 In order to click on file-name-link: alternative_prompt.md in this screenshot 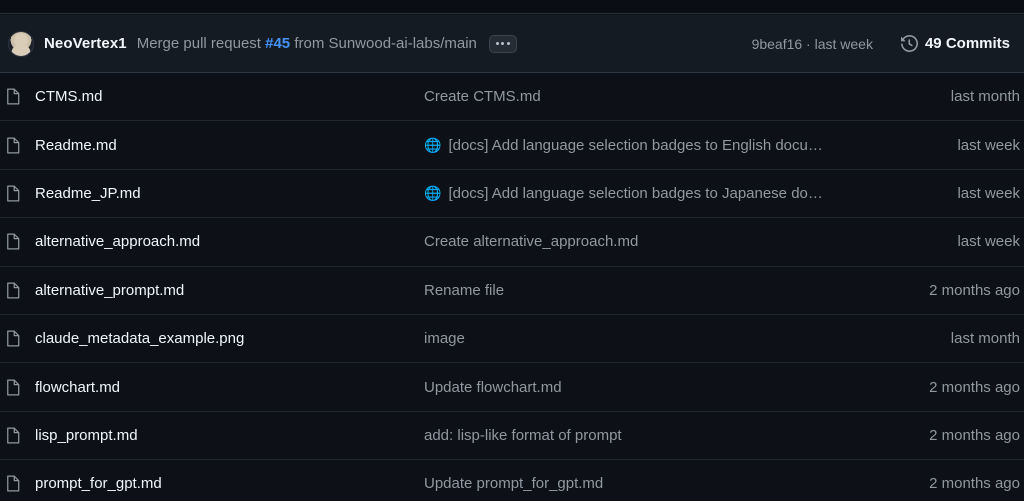, I will do `click(109, 290)`.